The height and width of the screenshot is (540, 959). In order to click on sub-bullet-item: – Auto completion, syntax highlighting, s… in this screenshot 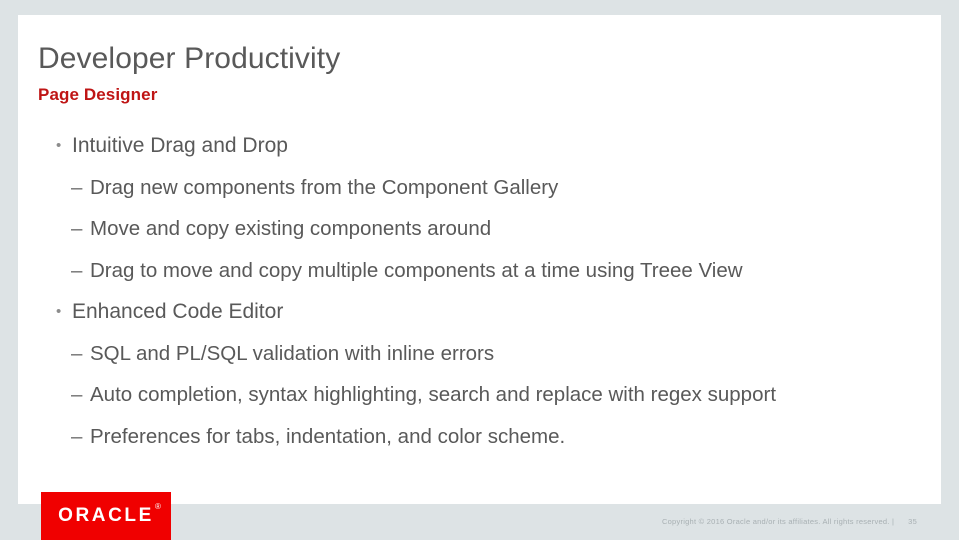, I will do `click(483, 395)`.